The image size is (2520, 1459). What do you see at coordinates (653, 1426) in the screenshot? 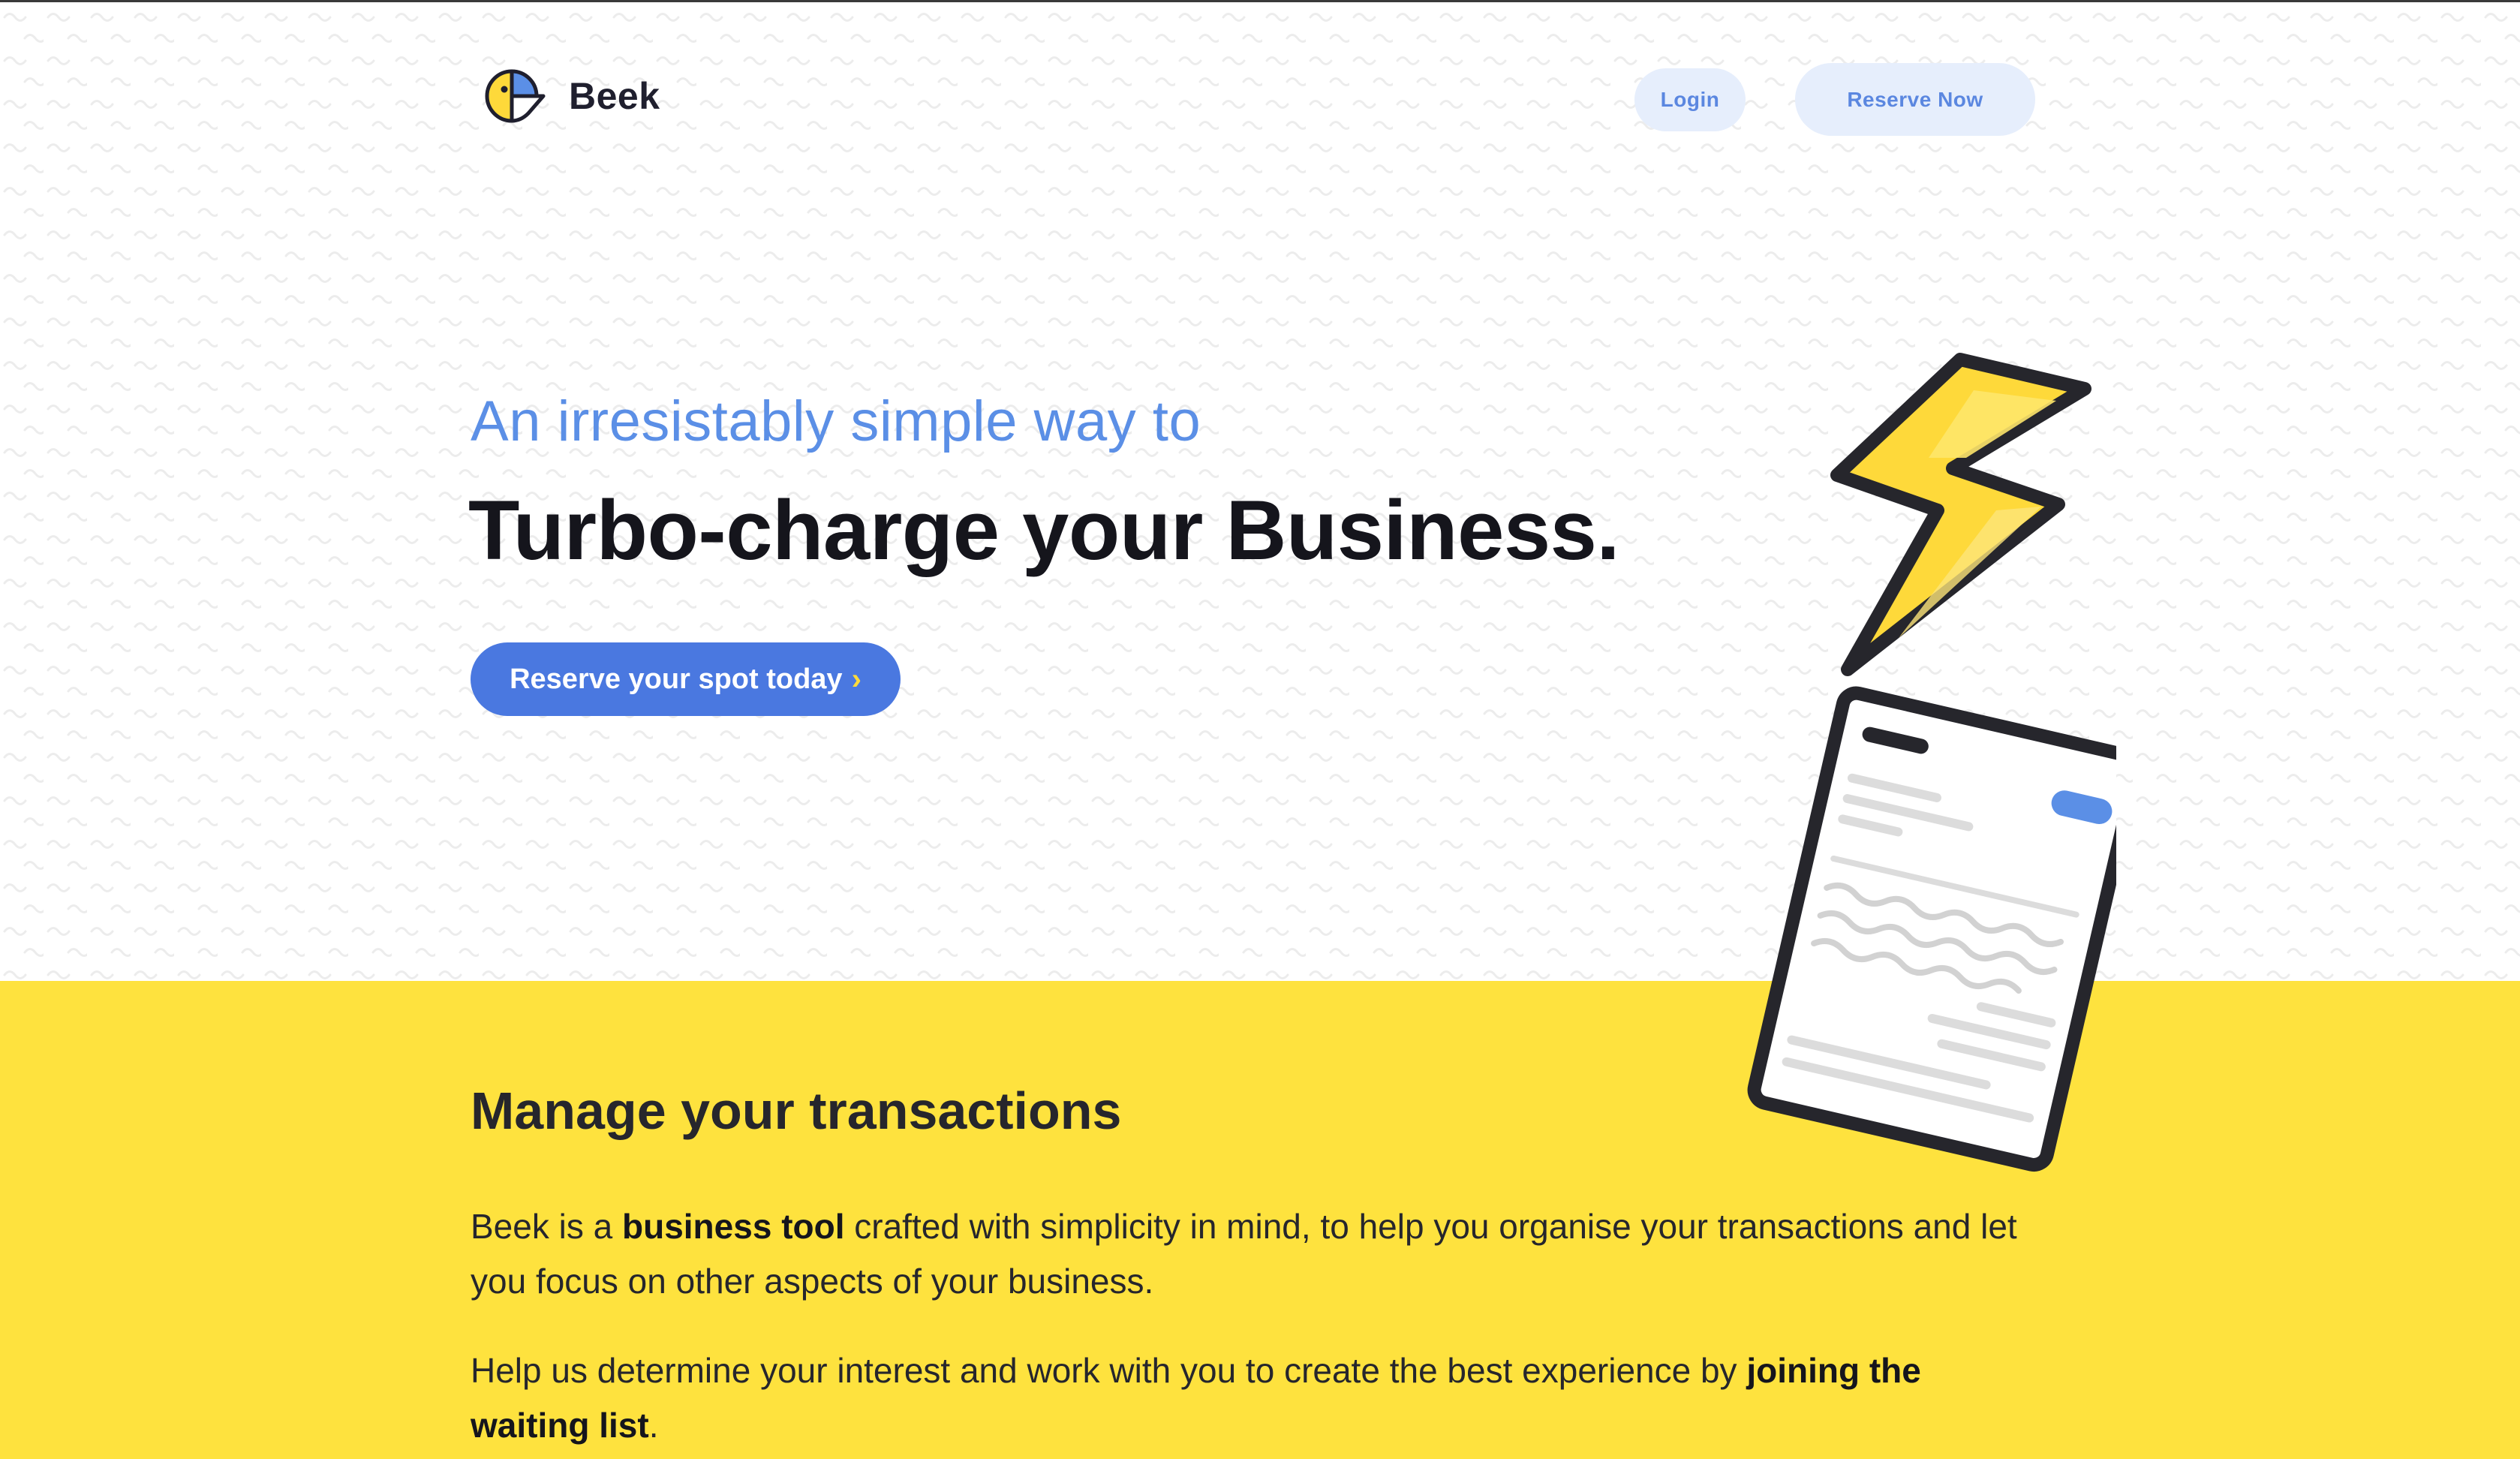
I see `p2-text-c: .` at bounding box center [653, 1426].